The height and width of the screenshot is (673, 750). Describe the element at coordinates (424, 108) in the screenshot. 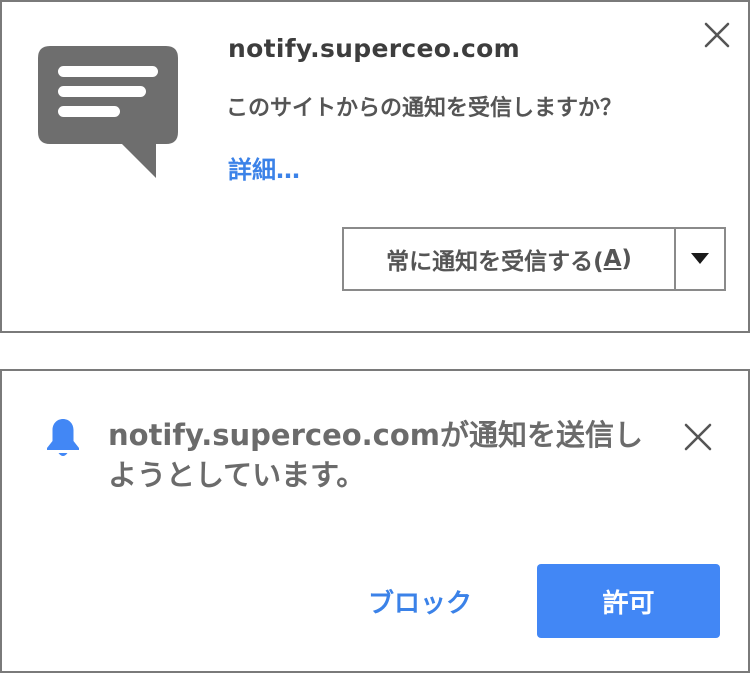

I see `permission-question: このサイトからの通知を受信しますか？` at that location.